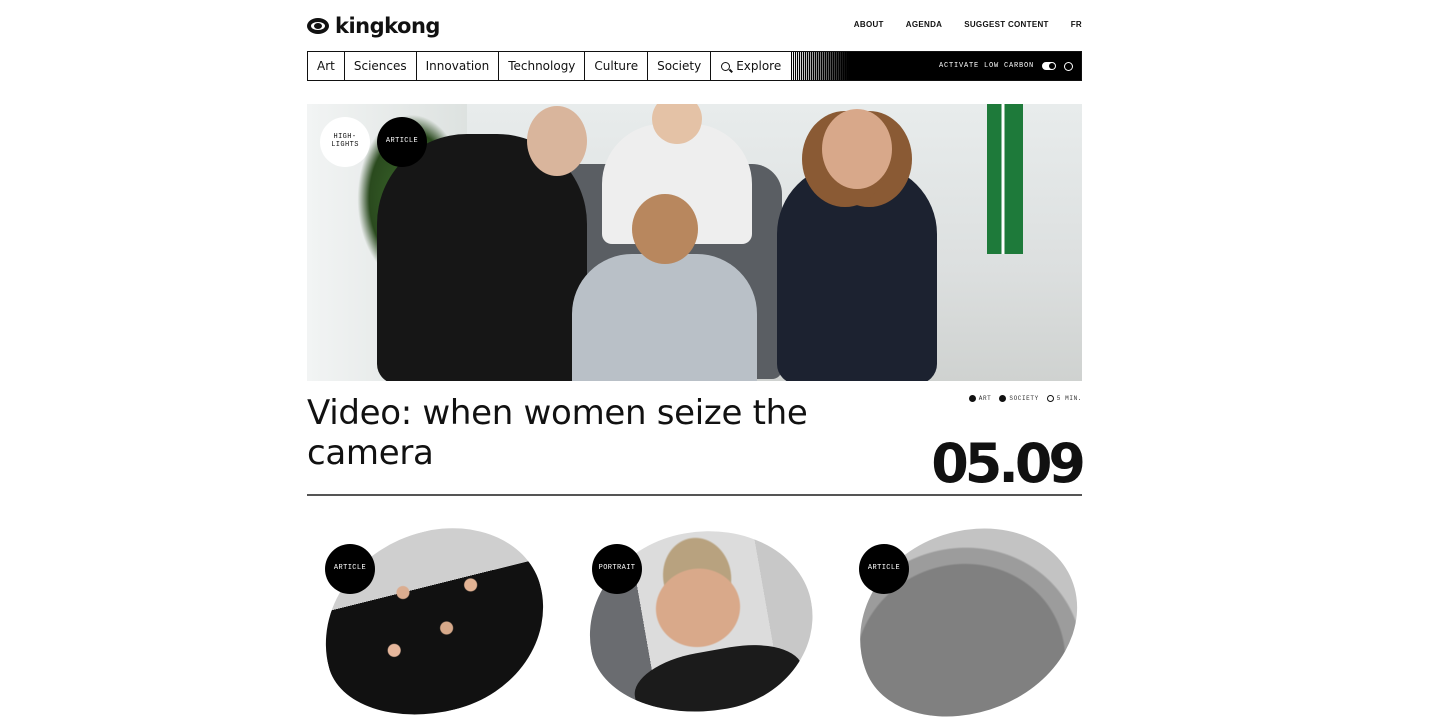 The width and height of the screenshot is (1440, 720). Describe the element at coordinates (1068, 66) in the screenshot. I see `info-icon` at that location.